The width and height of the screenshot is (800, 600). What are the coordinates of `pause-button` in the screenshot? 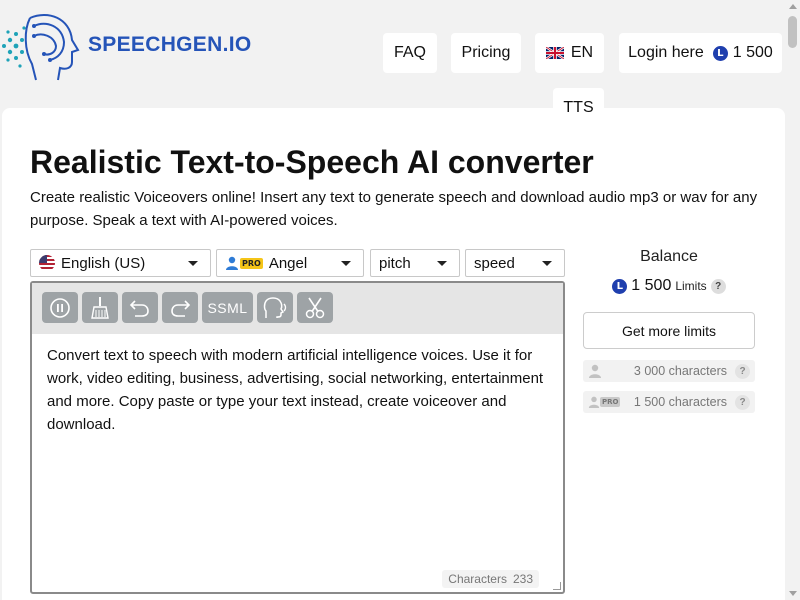 It's located at (60, 307).